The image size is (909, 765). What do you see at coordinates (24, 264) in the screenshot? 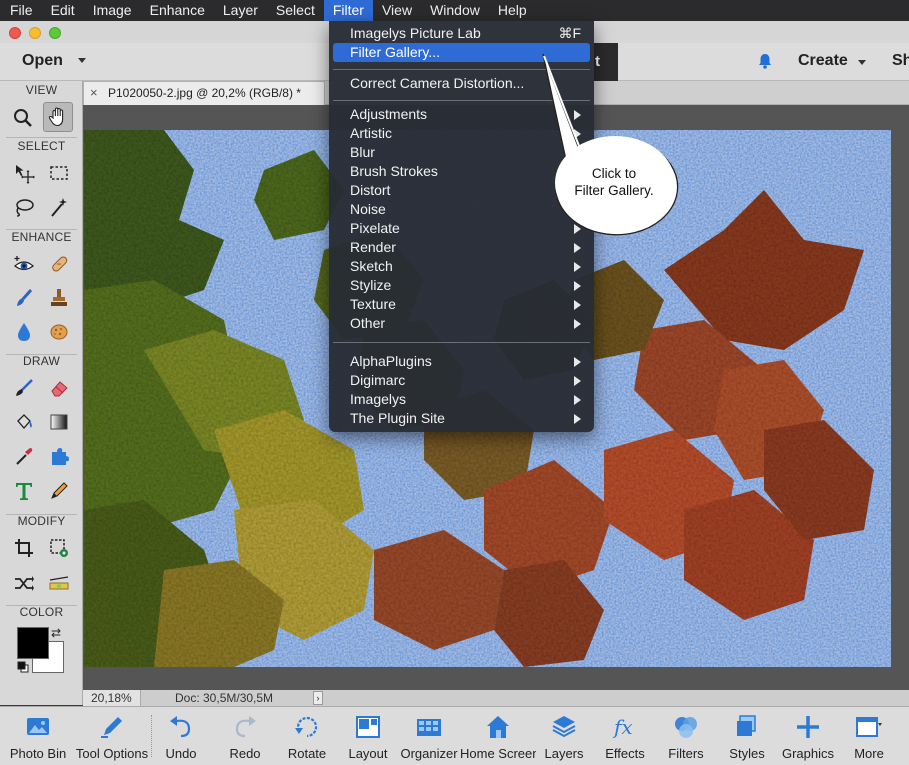
I see `red-eye-tool` at bounding box center [24, 264].